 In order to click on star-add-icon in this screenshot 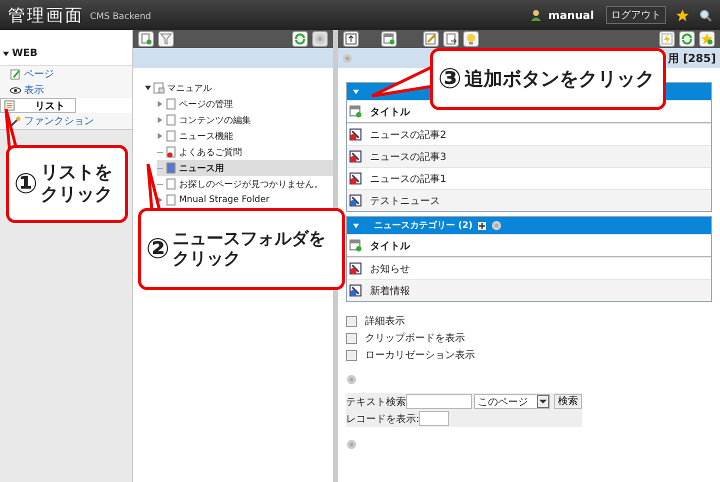, I will do `click(707, 39)`.